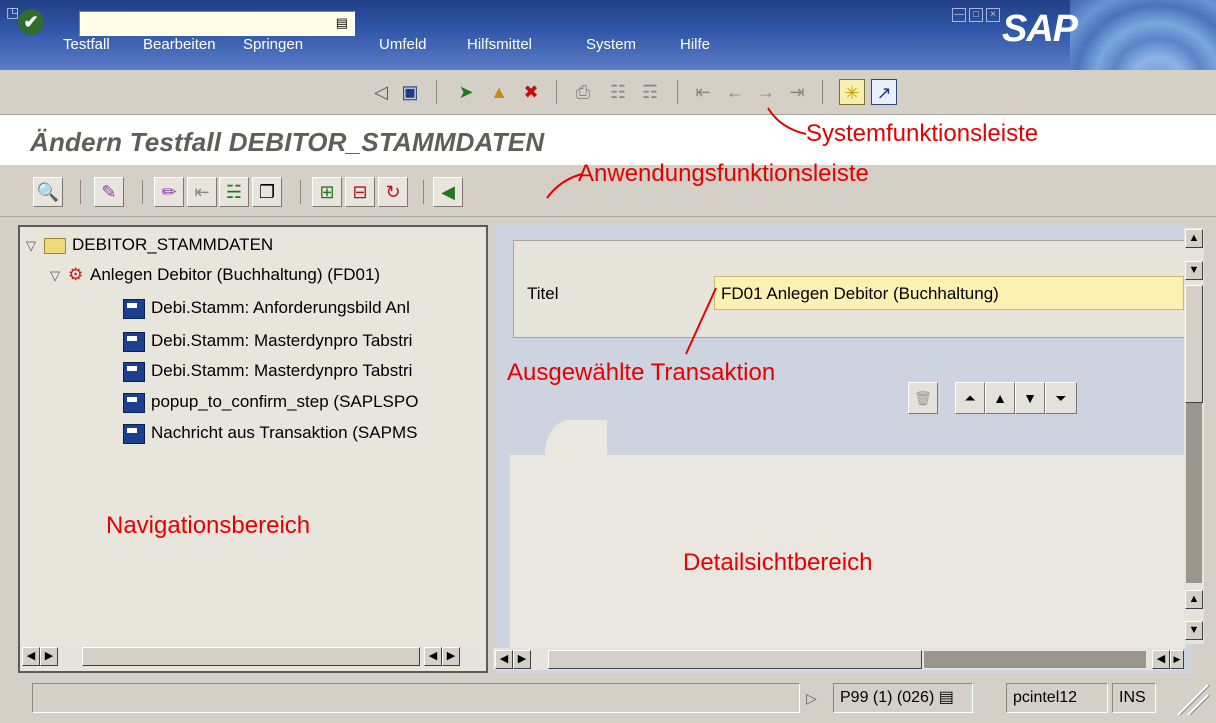 The width and height of the screenshot is (1216, 723). What do you see at coordinates (282, 340) in the screenshot?
I see `tree-step-label: Debi.Stamm: Masterdynpro Tabstri` at bounding box center [282, 340].